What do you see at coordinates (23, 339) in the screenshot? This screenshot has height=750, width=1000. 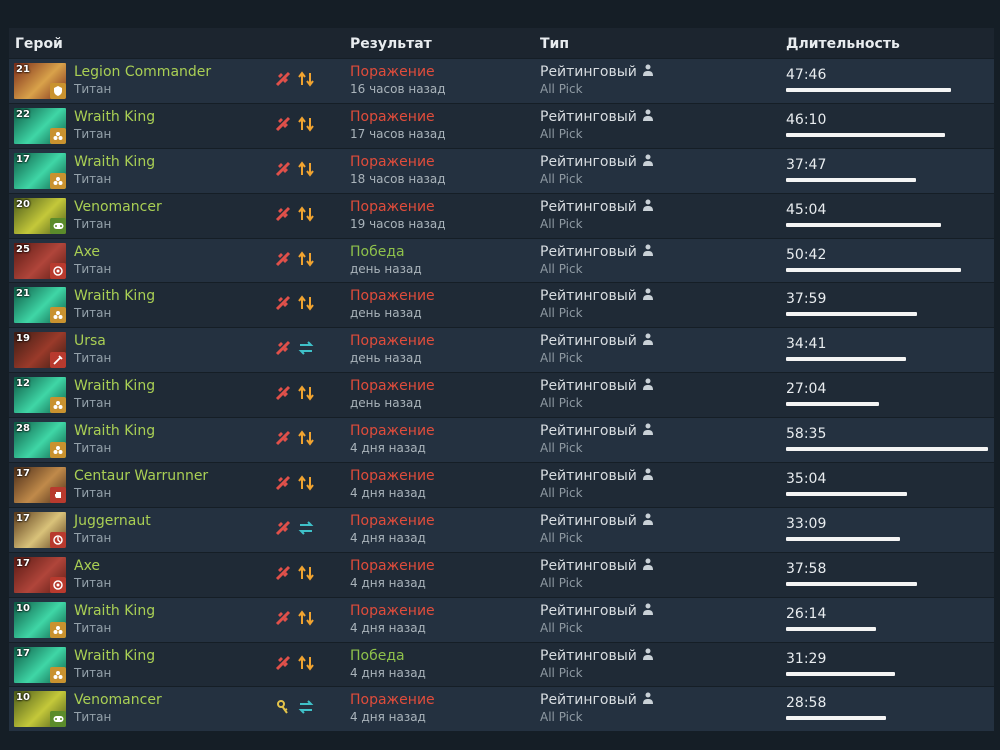 I see `hero-level: 19` at bounding box center [23, 339].